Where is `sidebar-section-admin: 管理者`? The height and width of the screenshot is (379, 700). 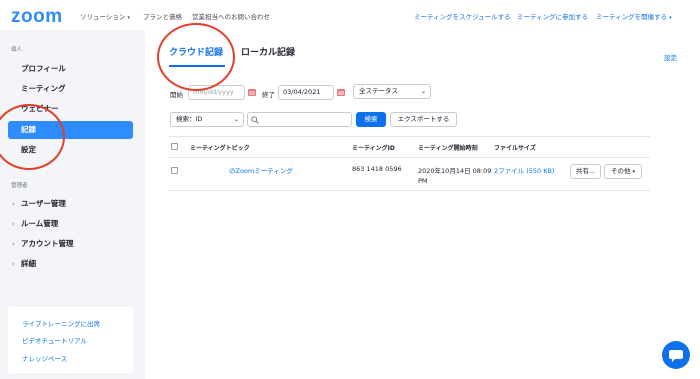 sidebar-section-admin: 管理者 is located at coordinates (19, 186).